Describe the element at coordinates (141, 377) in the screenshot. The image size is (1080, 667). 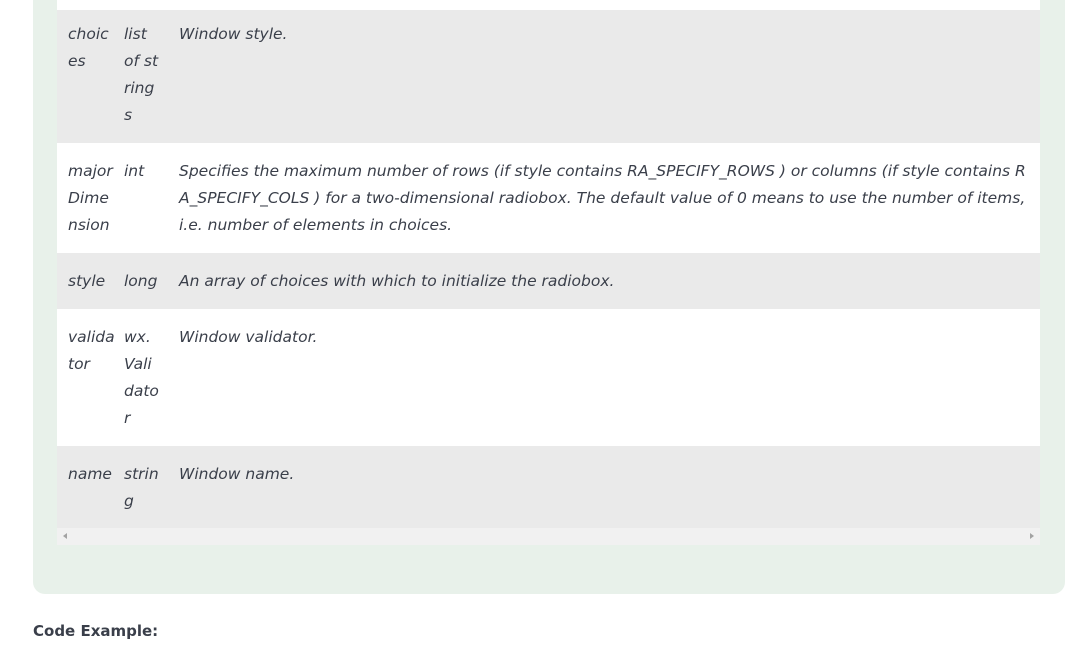
I see `param-type: wx.Validator` at that location.